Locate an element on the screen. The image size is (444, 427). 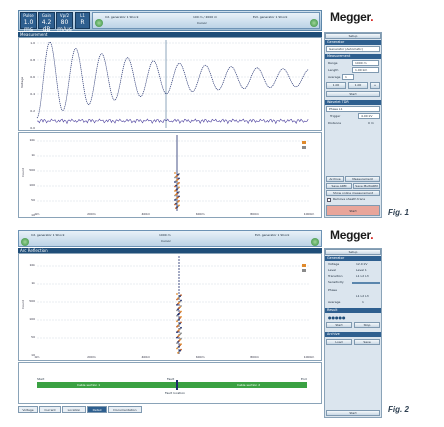
transition-value: L1 L2 L3 is located at coordinates (362, 276).